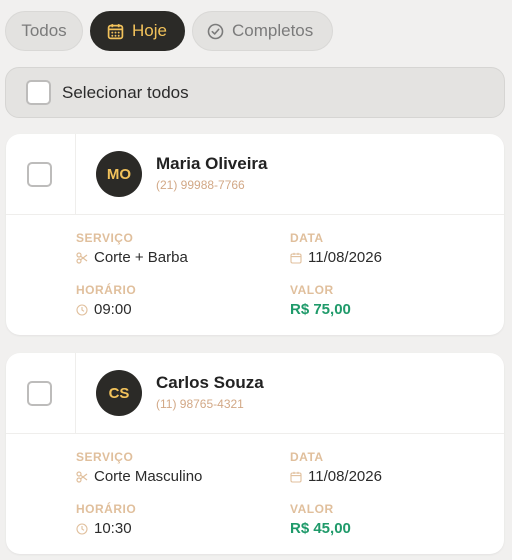 Image resolution: width=512 pixels, height=560 pixels. Describe the element at coordinates (149, 30) in the screenshot. I see `tab-hoje-label: Hoje` at that location.